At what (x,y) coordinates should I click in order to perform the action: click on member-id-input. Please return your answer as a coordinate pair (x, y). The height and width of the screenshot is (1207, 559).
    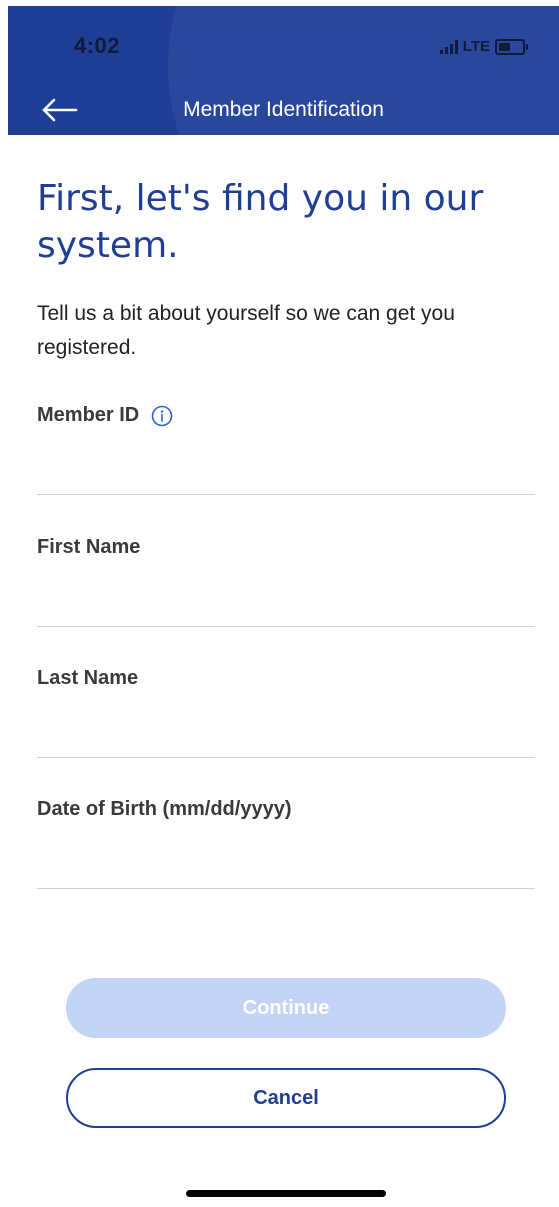
    Looking at the image, I should click on (286, 470).